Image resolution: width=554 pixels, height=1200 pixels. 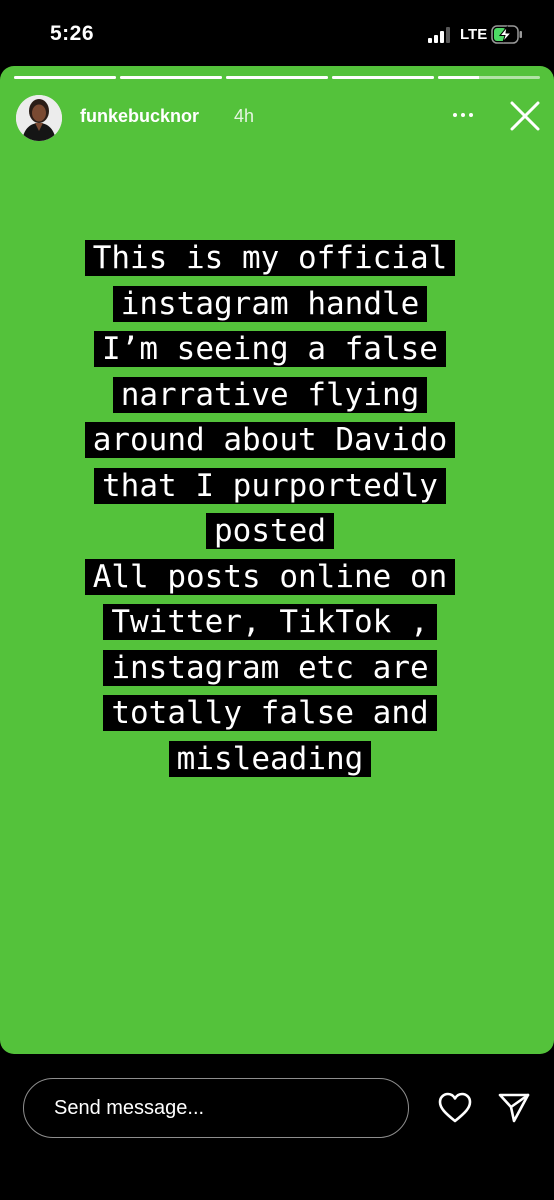 What do you see at coordinates (277, 33) in the screenshot?
I see `status-bar: 5:26 LTE` at bounding box center [277, 33].